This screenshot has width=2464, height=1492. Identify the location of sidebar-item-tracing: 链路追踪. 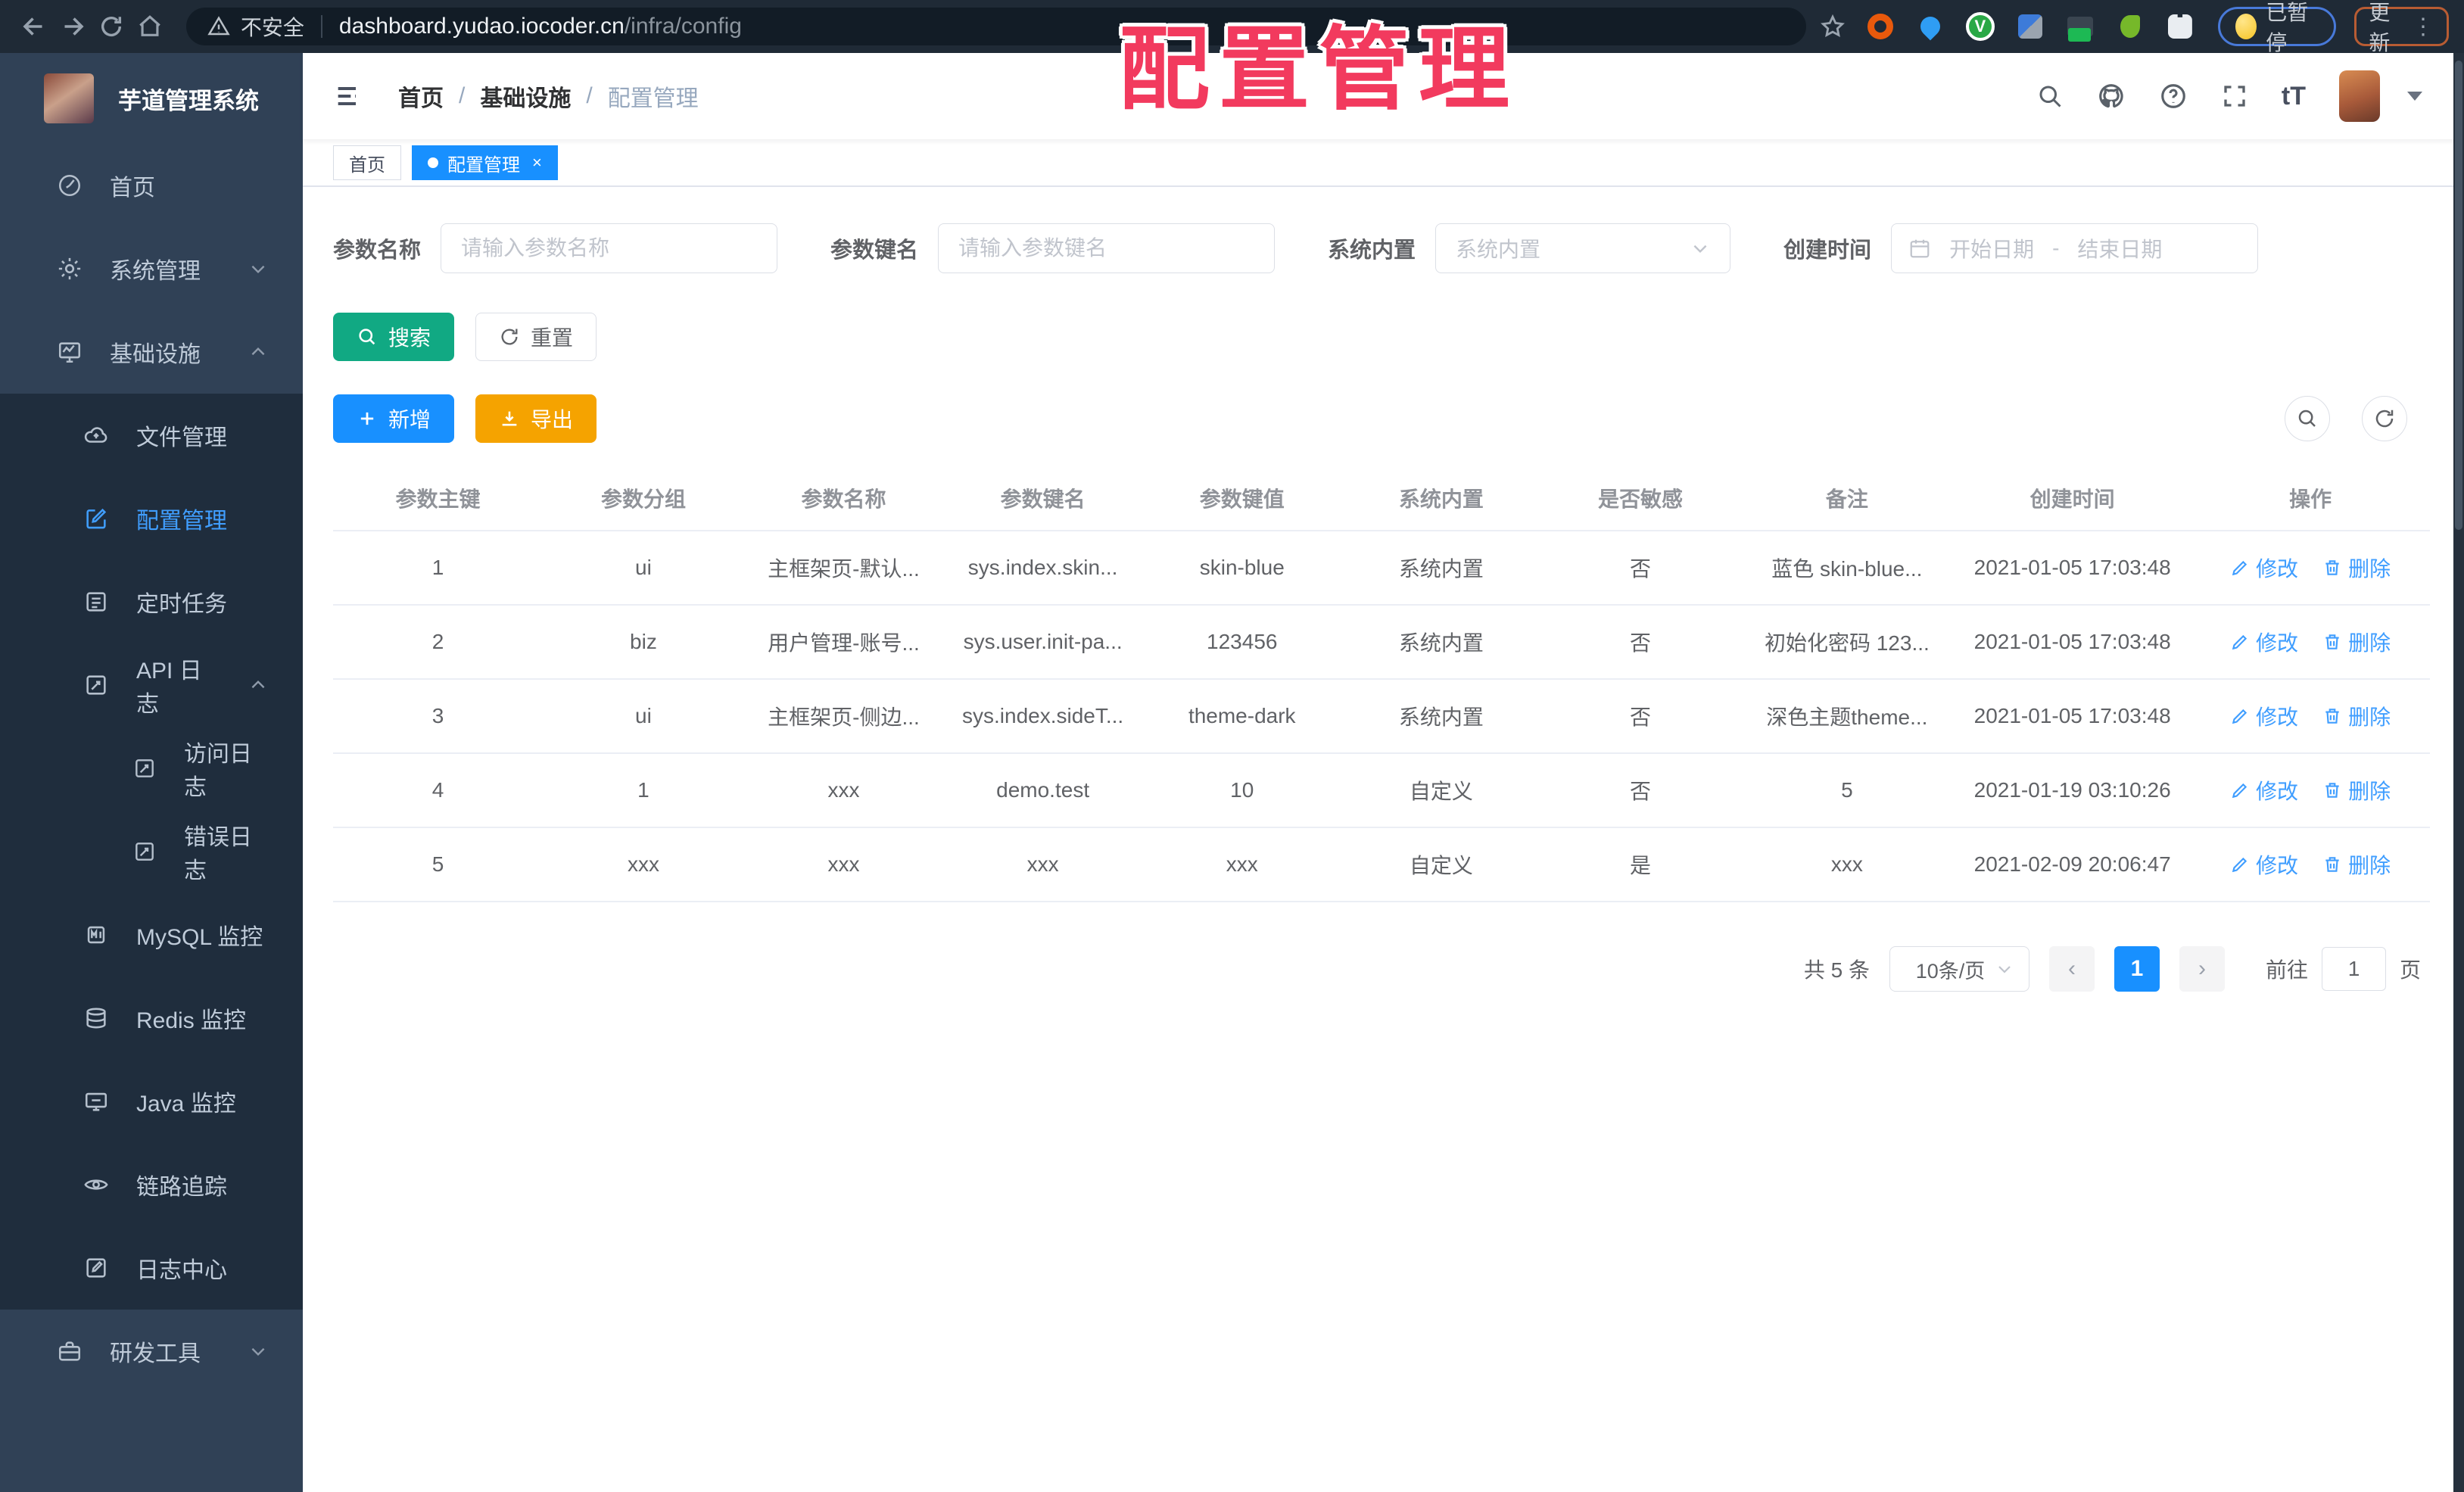
(151, 1184).